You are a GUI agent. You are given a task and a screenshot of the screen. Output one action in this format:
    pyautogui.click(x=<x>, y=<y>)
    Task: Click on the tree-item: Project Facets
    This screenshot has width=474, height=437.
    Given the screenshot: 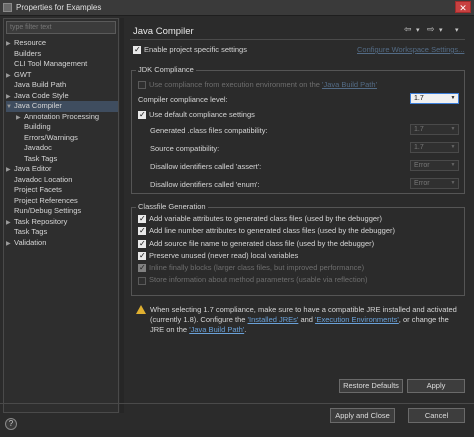 What is the action you would take?
    pyautogui.click(x=62, y=190)
    